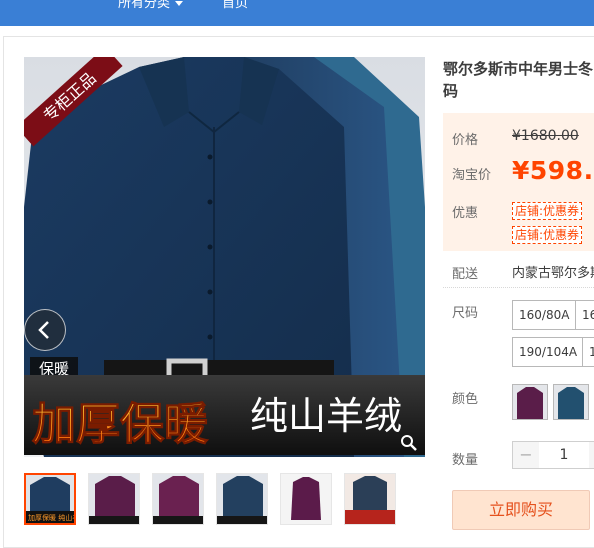  I want to click on coupon-tag-1: 店铺:优惠券, so click(547, 211).